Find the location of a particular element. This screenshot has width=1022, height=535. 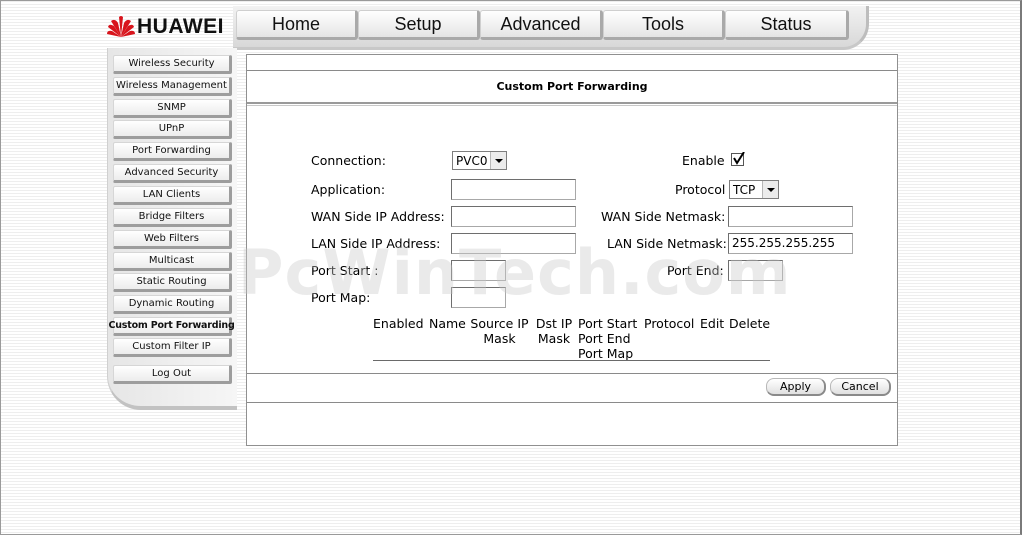

port-map-label: Port Map: is located at coordinates (341, 297).